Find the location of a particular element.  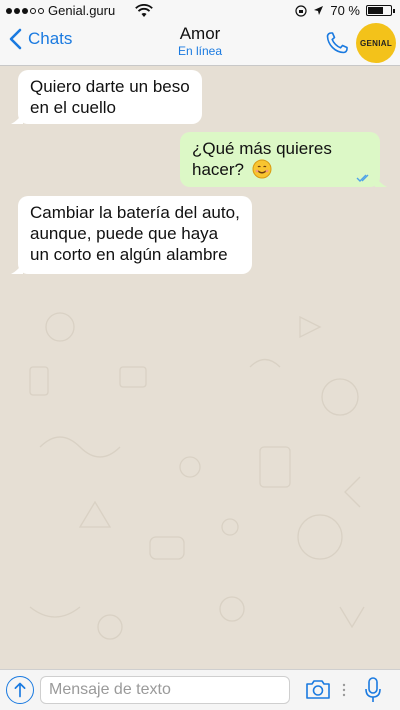

location-arrow-icon is located at coordinates (319, 10).